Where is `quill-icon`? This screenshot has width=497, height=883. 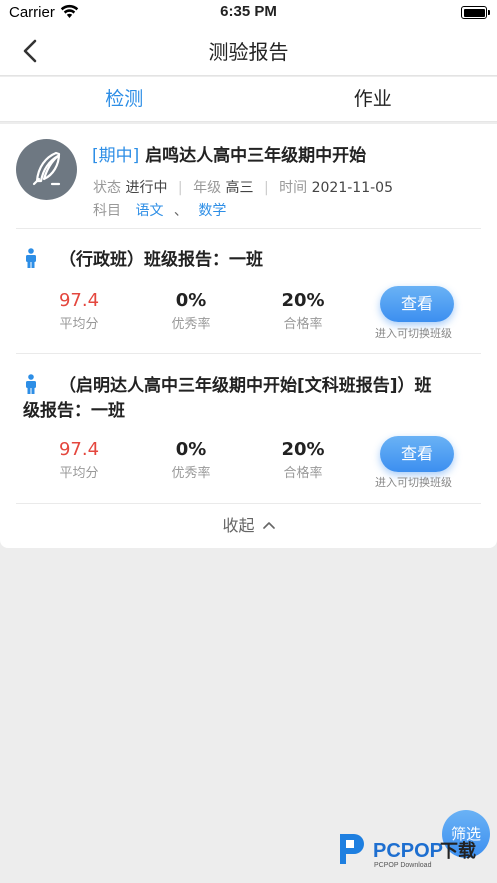 quill-icon is located at coordinates (46, 168).